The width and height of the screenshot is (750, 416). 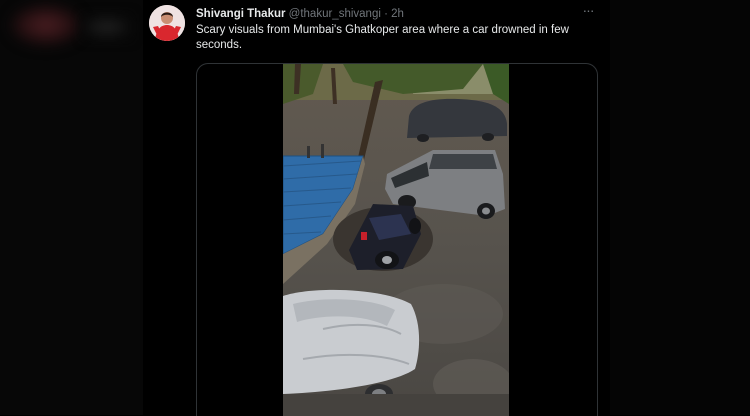 What do you see at coordinates (46, 25) in the screenshot?
I see `blurred-avatar-ghost` at bounding box center [46, 25].